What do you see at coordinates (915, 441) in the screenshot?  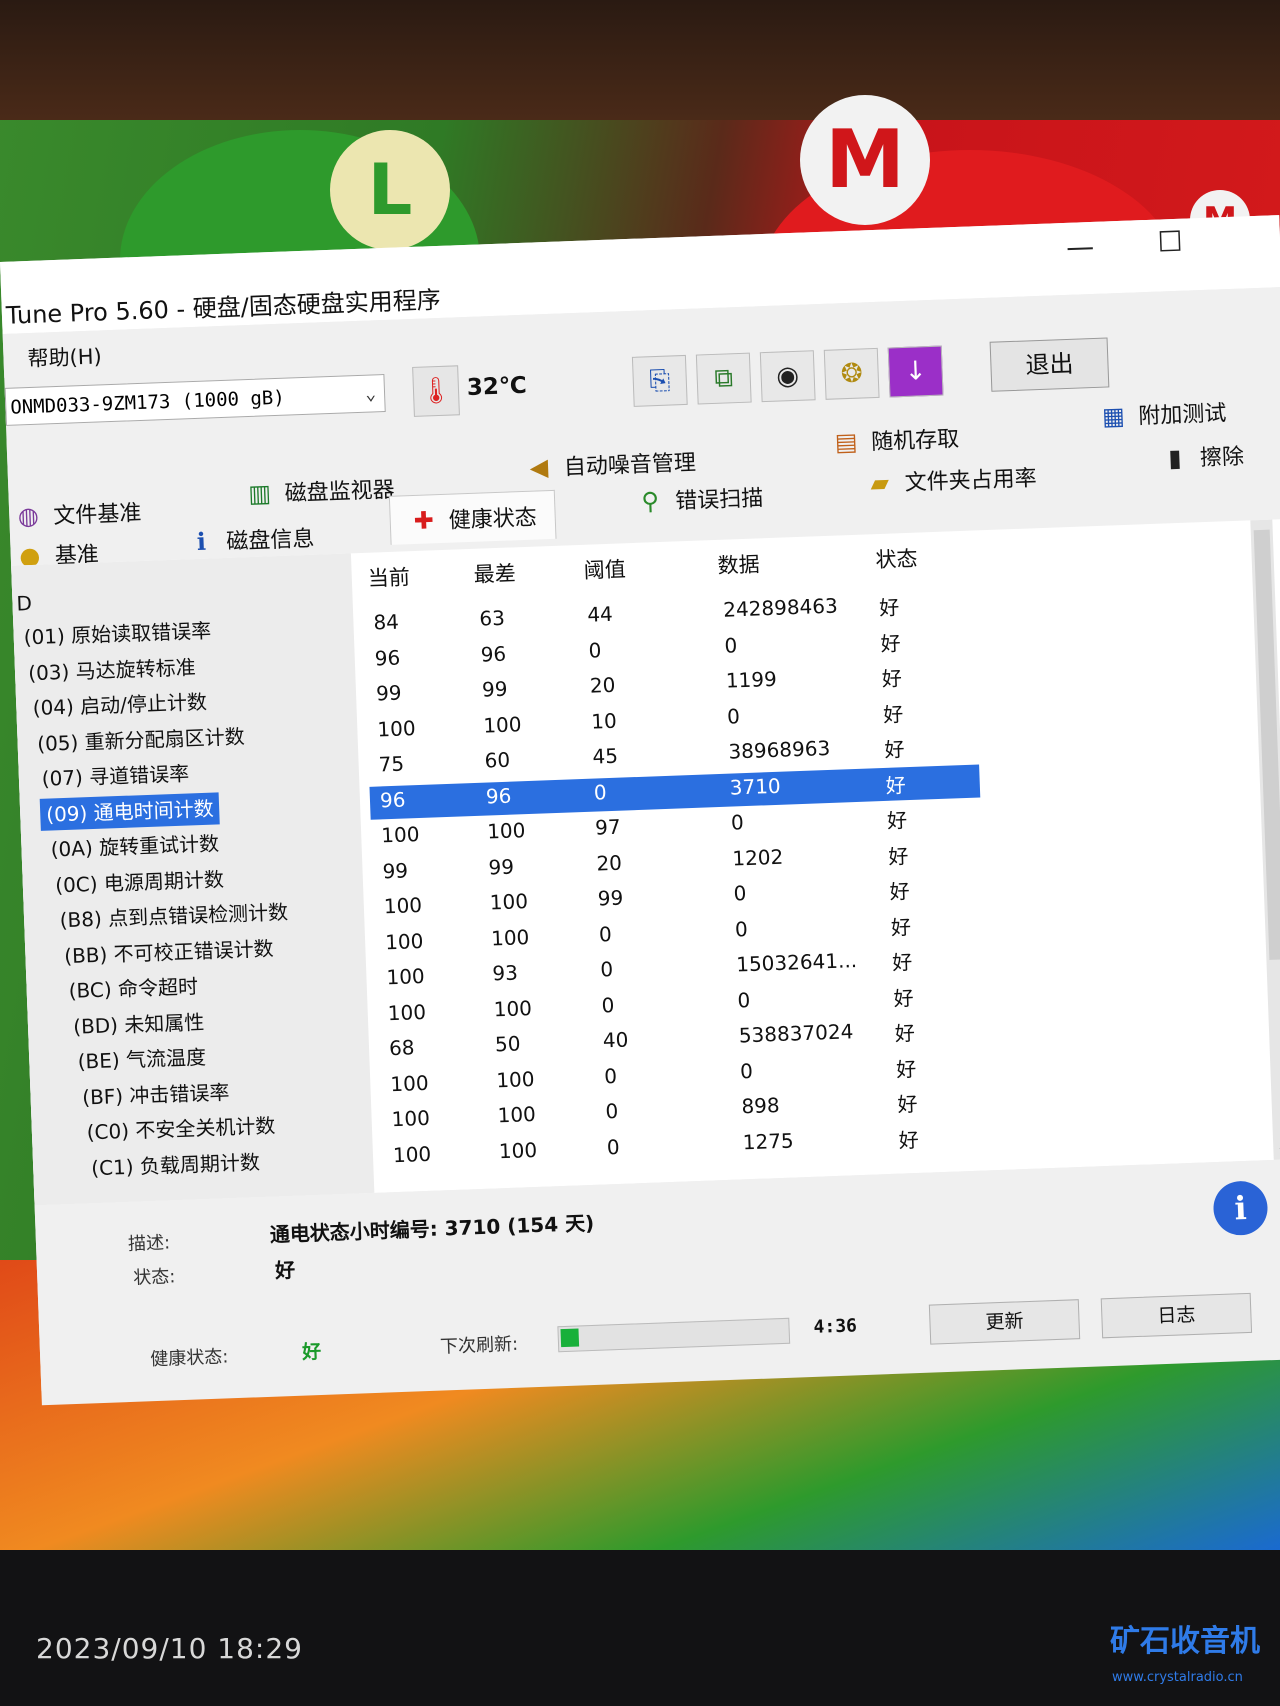 I see `tab-label: 随机存取` at bounding box center [915, 441].